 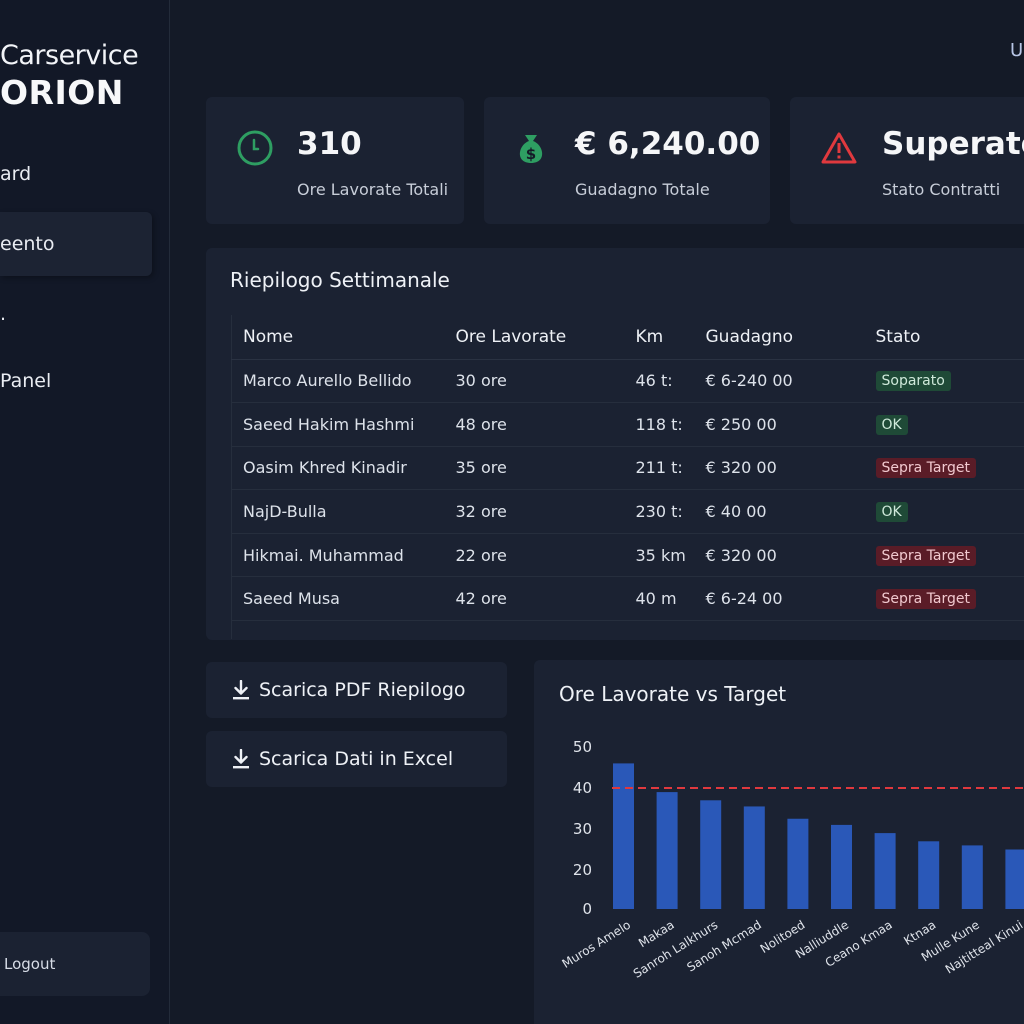 I want to click on table-row: Saeed Hakim Hashmi 48 ore 118 t: € 250 00 OK, so click(x=627, y=424).